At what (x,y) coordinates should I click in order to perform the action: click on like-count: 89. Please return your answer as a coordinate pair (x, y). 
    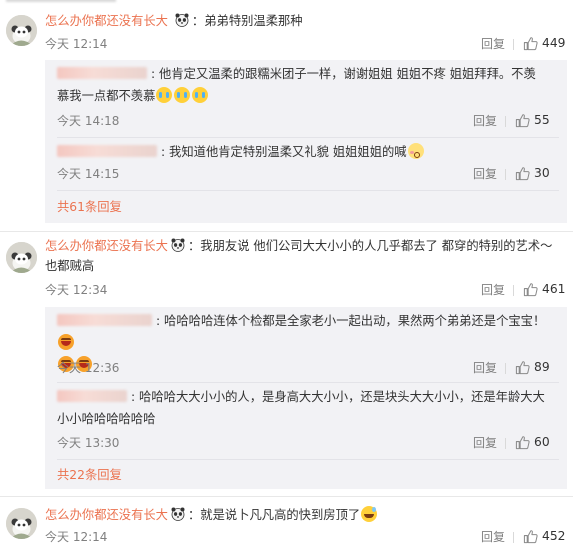
    Looking at the image, I should click on (542, 367).